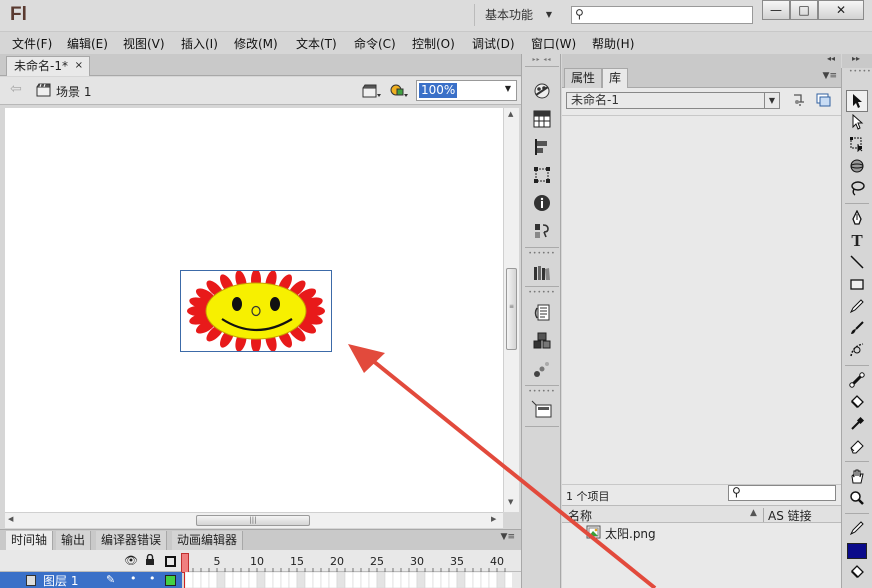 Image resolution: width=872 pixels, height=588 pixels. What do you see at coordinates (857, 219) in the screenshot?
I see `pen-tool-icon` at bounding box center [857, 219].